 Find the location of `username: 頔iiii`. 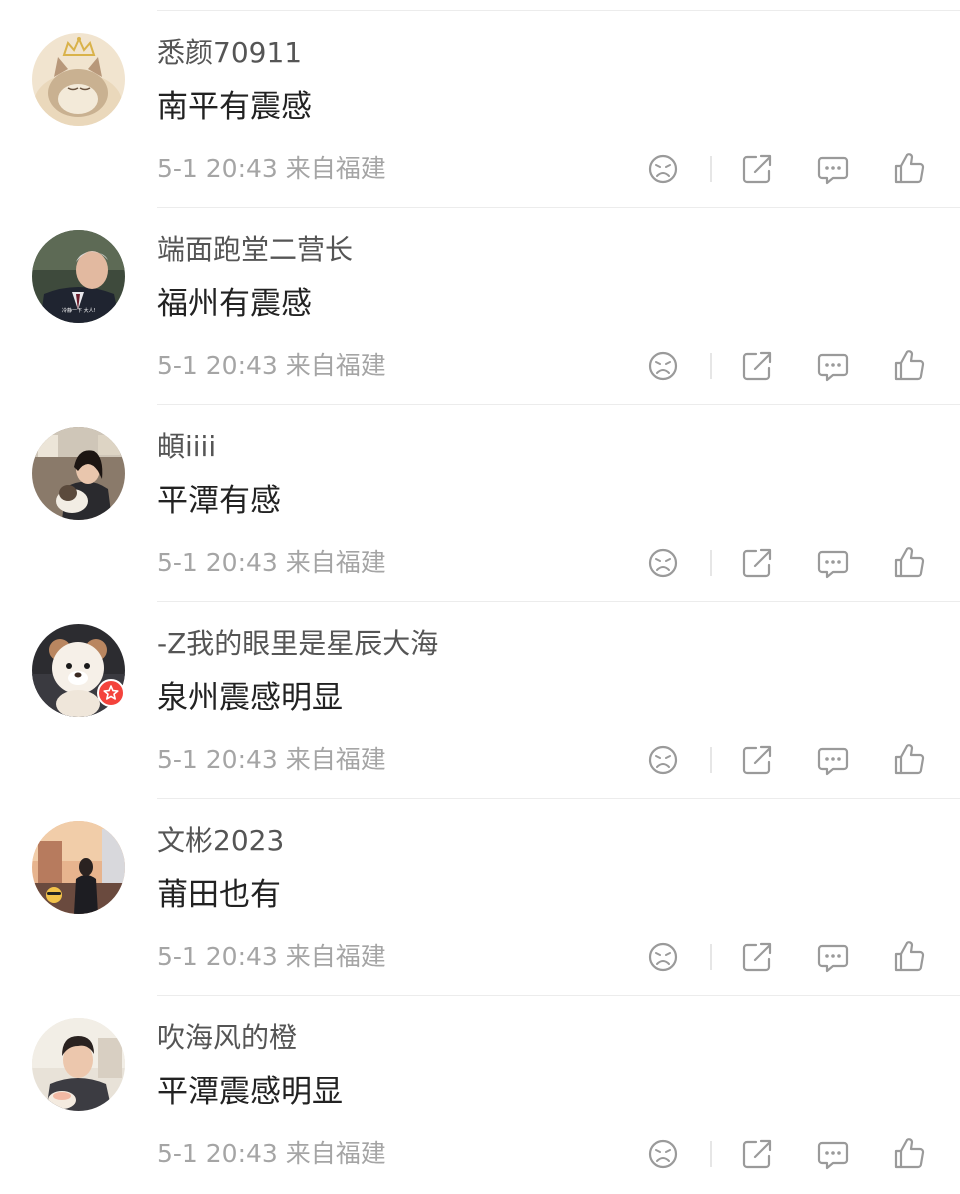

username: 頔iiii is located at coordinates (186, 447).